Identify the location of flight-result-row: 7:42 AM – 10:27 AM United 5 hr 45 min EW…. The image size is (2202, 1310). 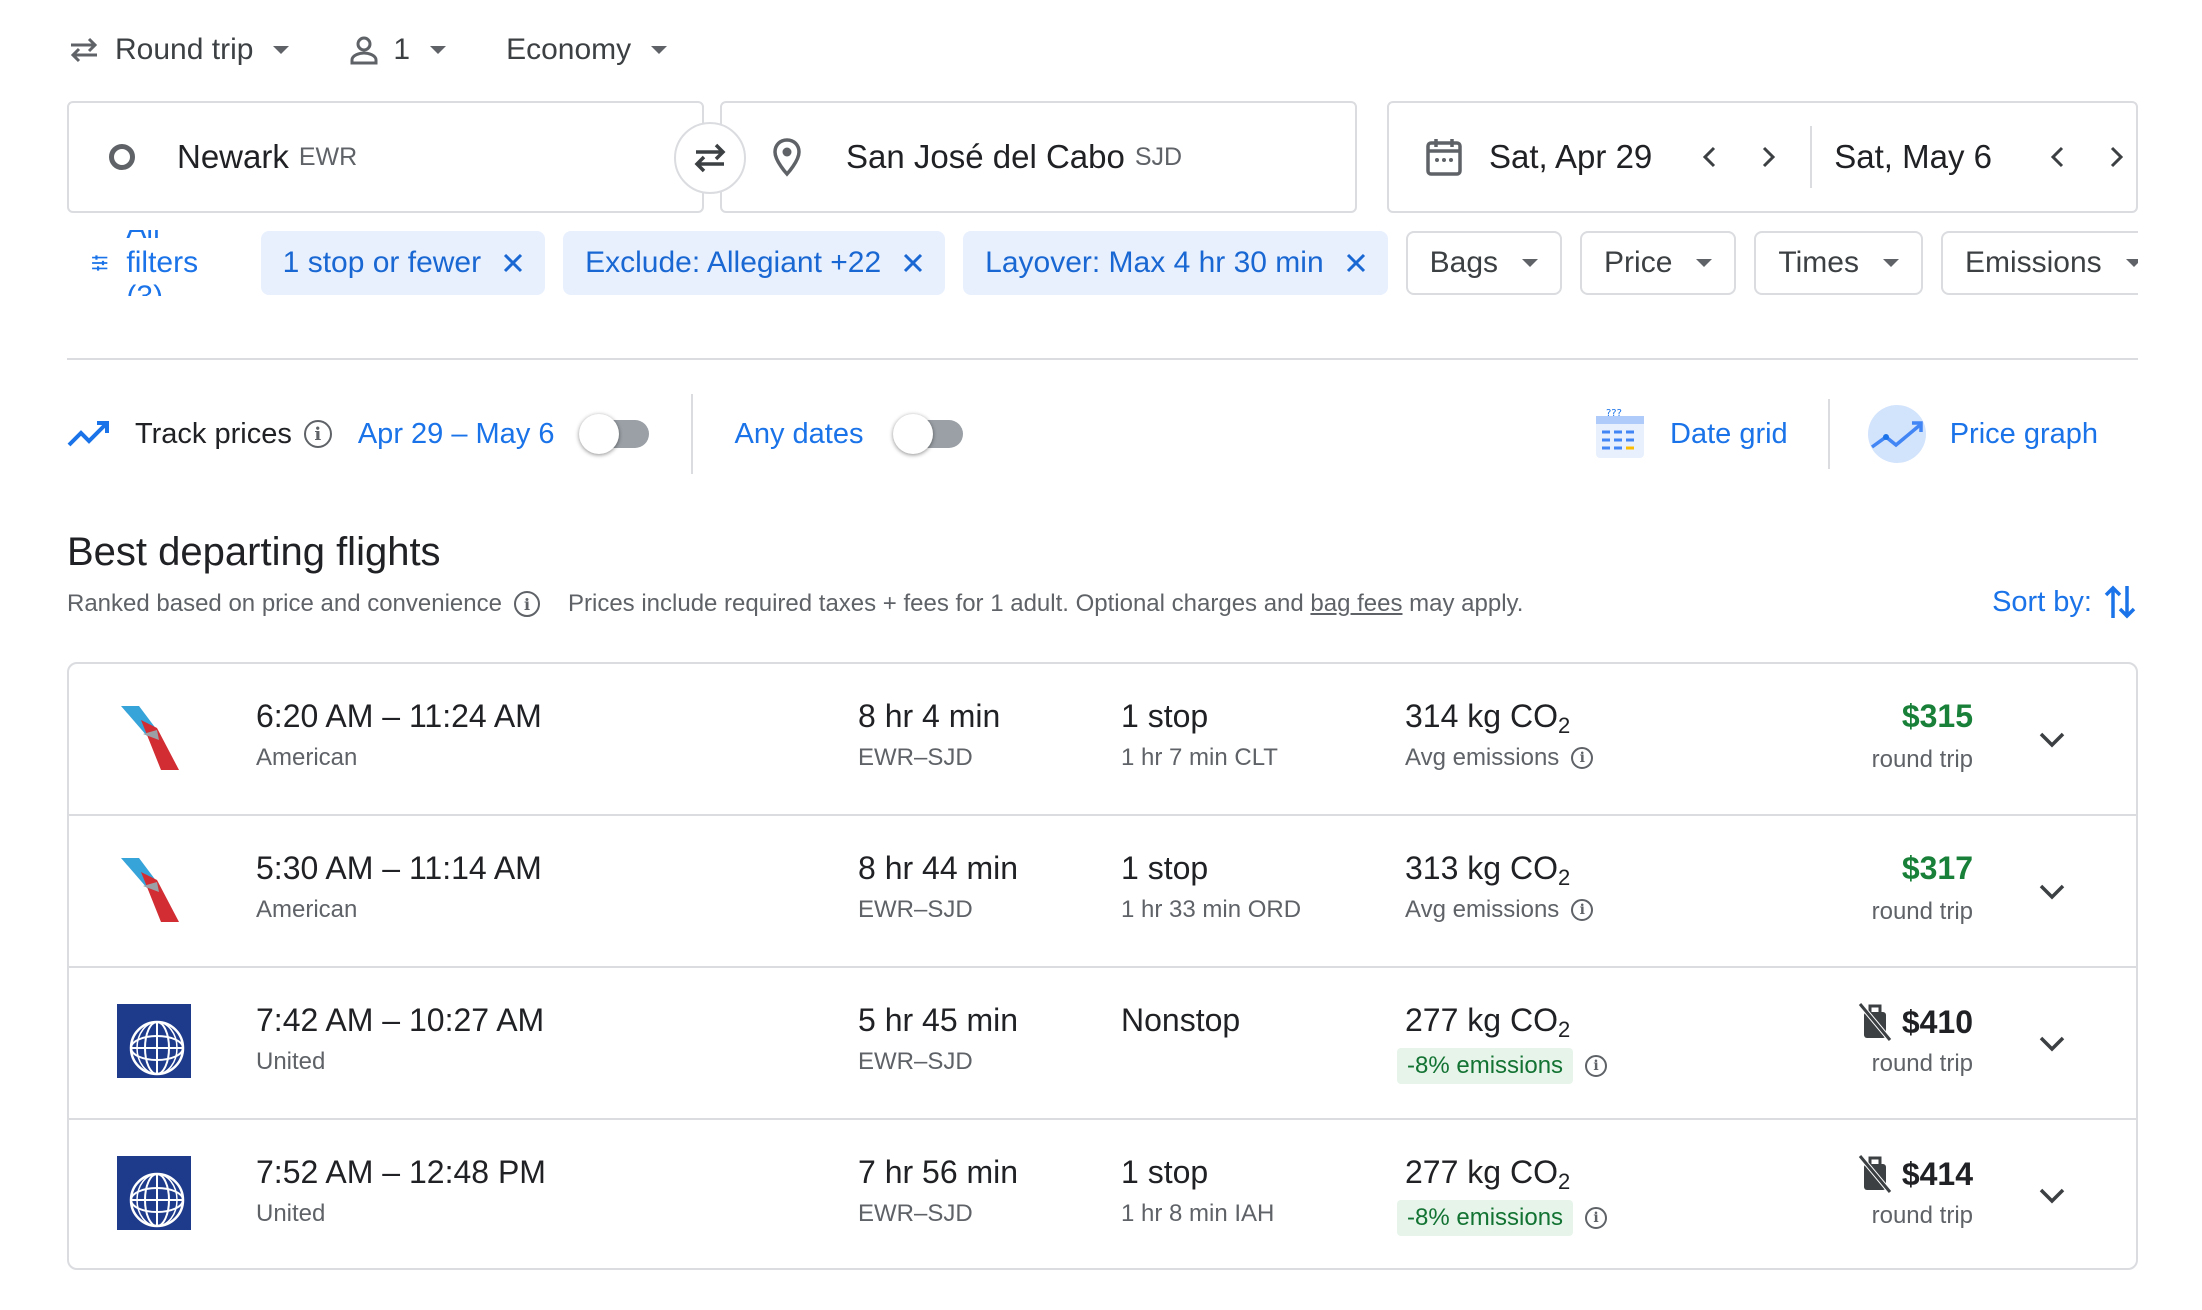
(1102, 1044).